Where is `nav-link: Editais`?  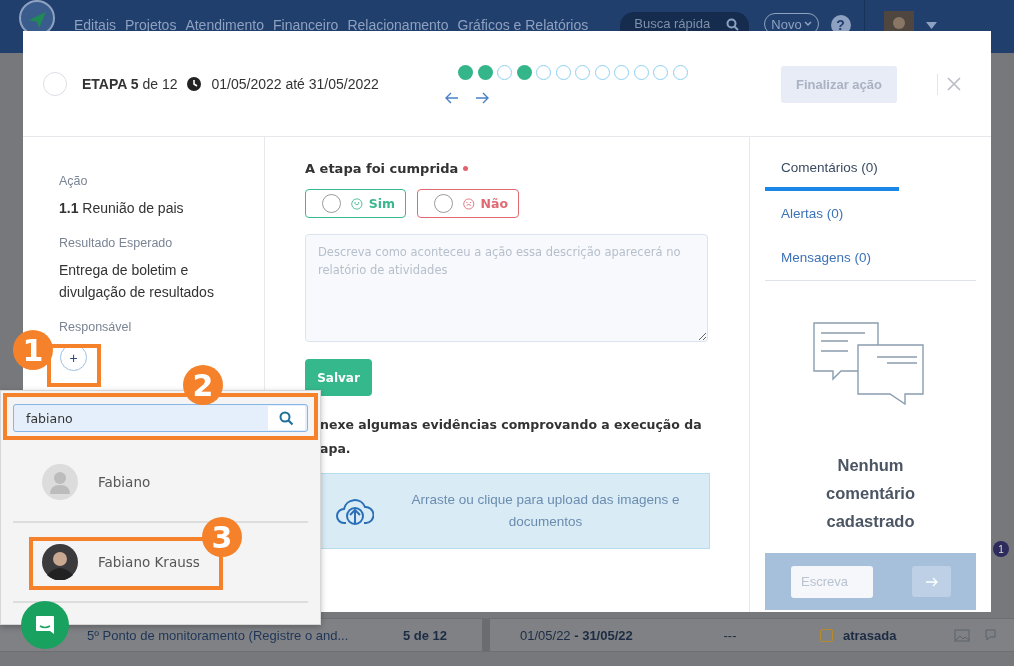
nav-link: Editais is located at coordinates (95, 25).